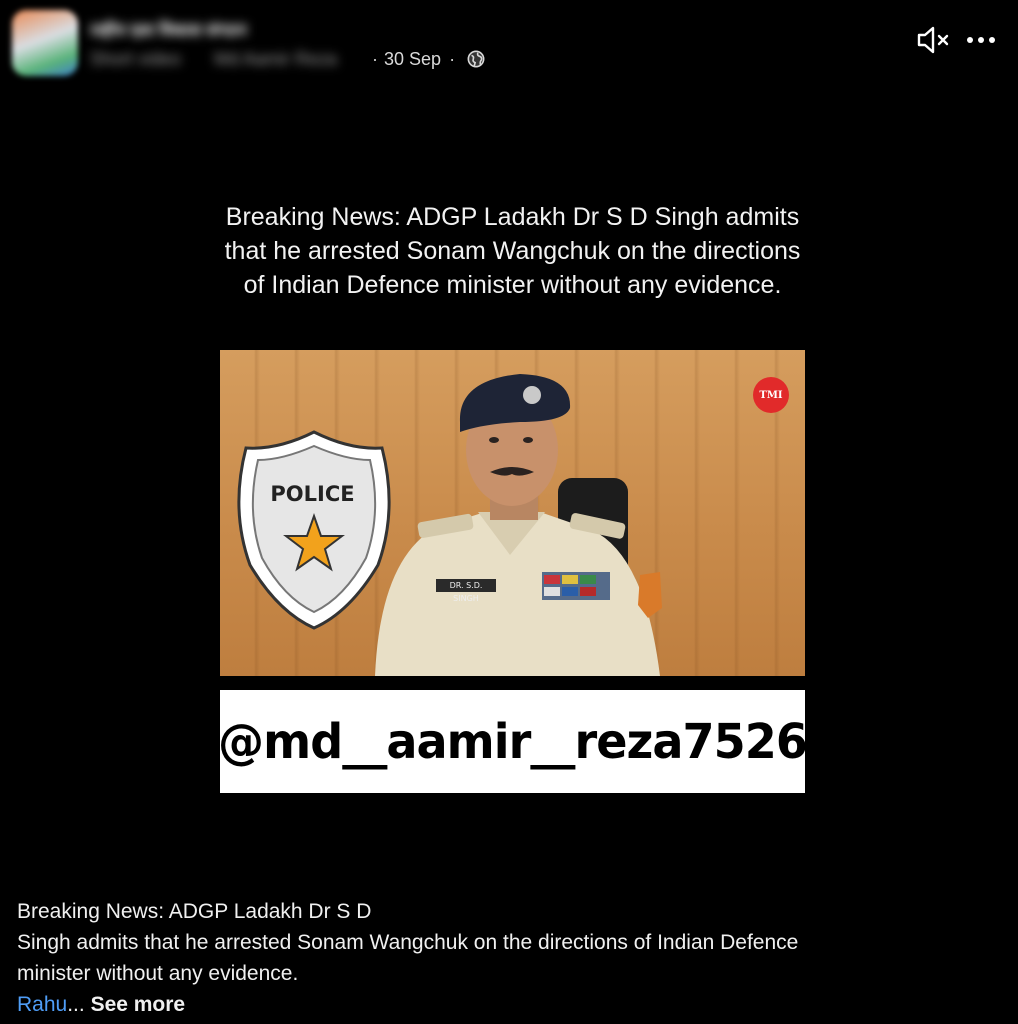 The height and width of the screenshot is (1024, 1018). I want to click on original-author-link: Md Aamir Reza, so click(289, 59).